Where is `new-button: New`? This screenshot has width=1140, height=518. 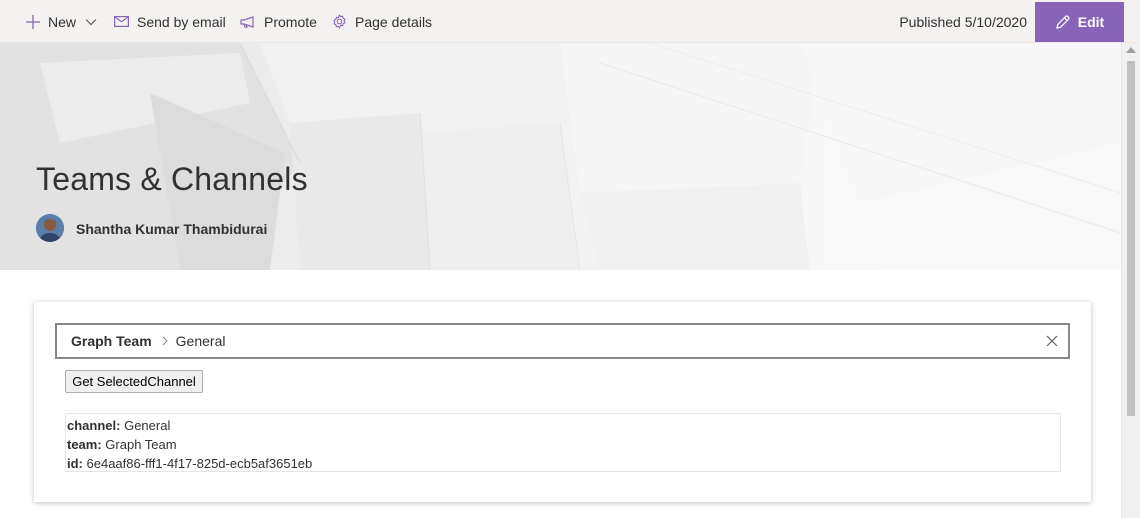
new-button: New is located at coordinates (61, 21).